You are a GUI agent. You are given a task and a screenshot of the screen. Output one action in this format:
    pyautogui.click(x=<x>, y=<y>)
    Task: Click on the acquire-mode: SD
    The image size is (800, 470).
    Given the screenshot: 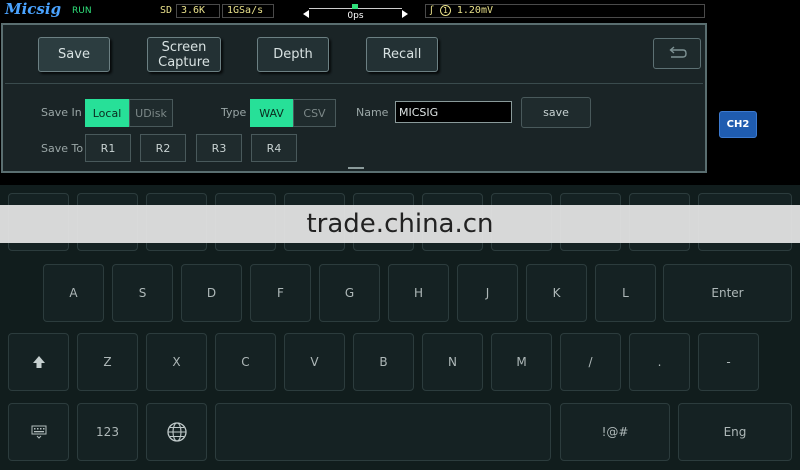 What is the action you would take?
    pyautogui.click(x=166, y=10)
    